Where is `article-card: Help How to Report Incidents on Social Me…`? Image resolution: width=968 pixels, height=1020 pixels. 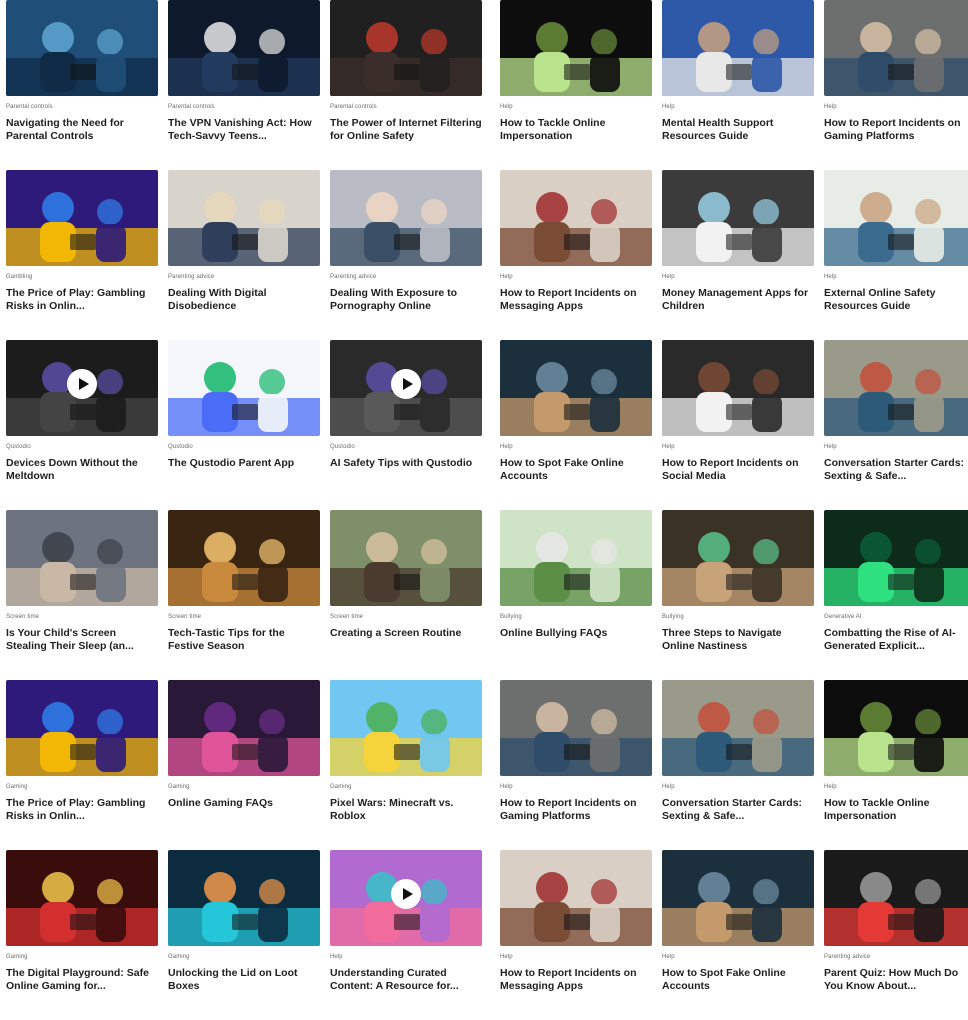 article-card: Help How to Report Incidents on Social Me… is located at coordinates (738, 425).